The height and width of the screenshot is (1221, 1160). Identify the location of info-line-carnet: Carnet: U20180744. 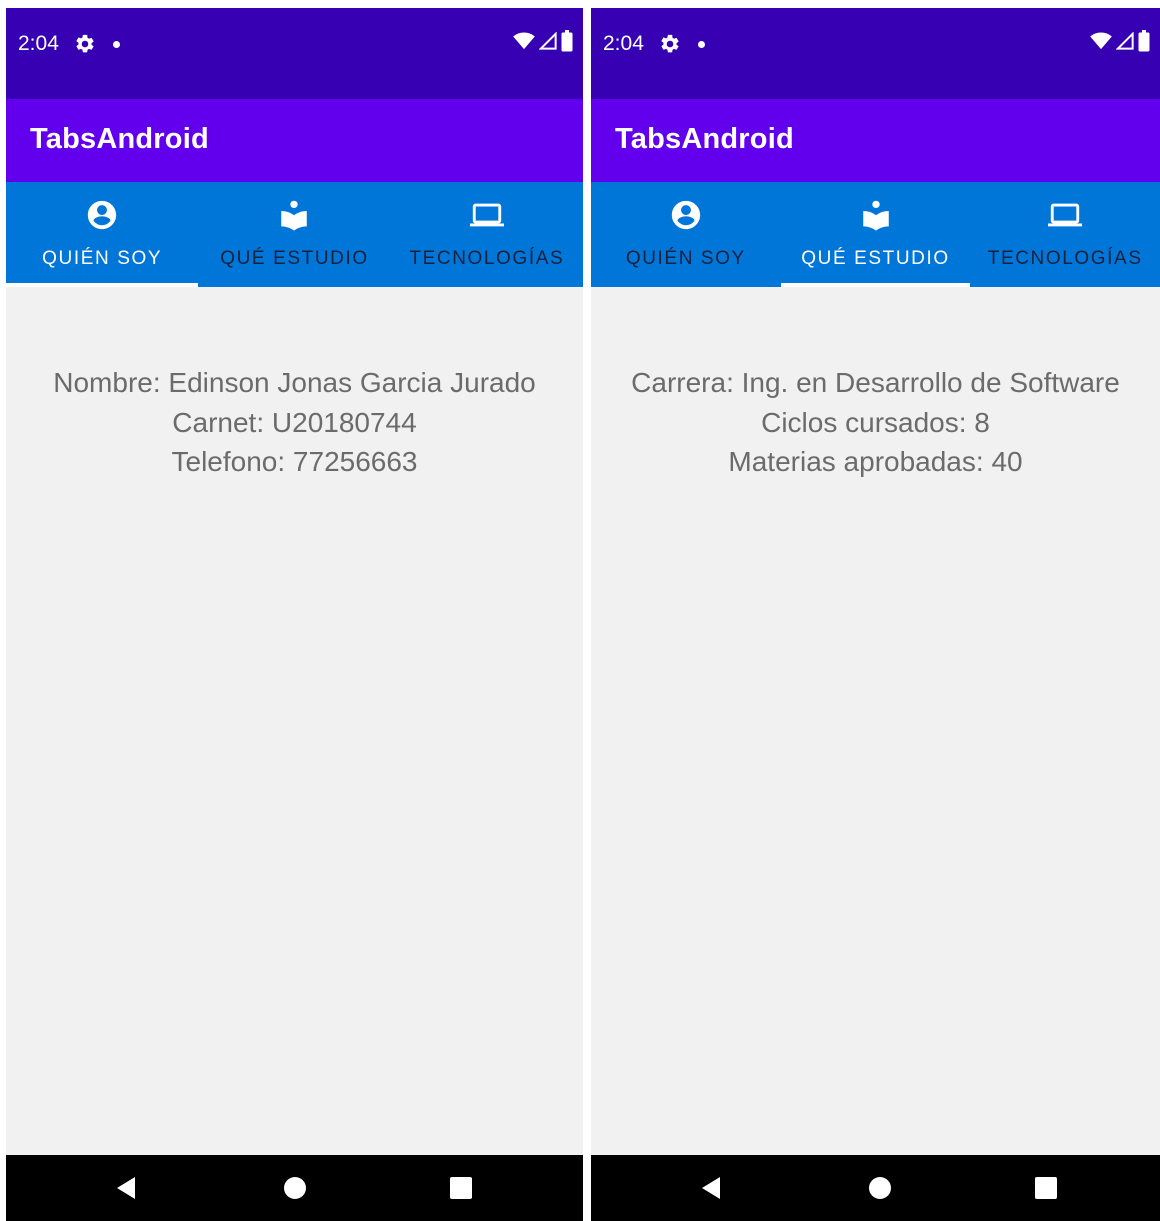
(294, 422).